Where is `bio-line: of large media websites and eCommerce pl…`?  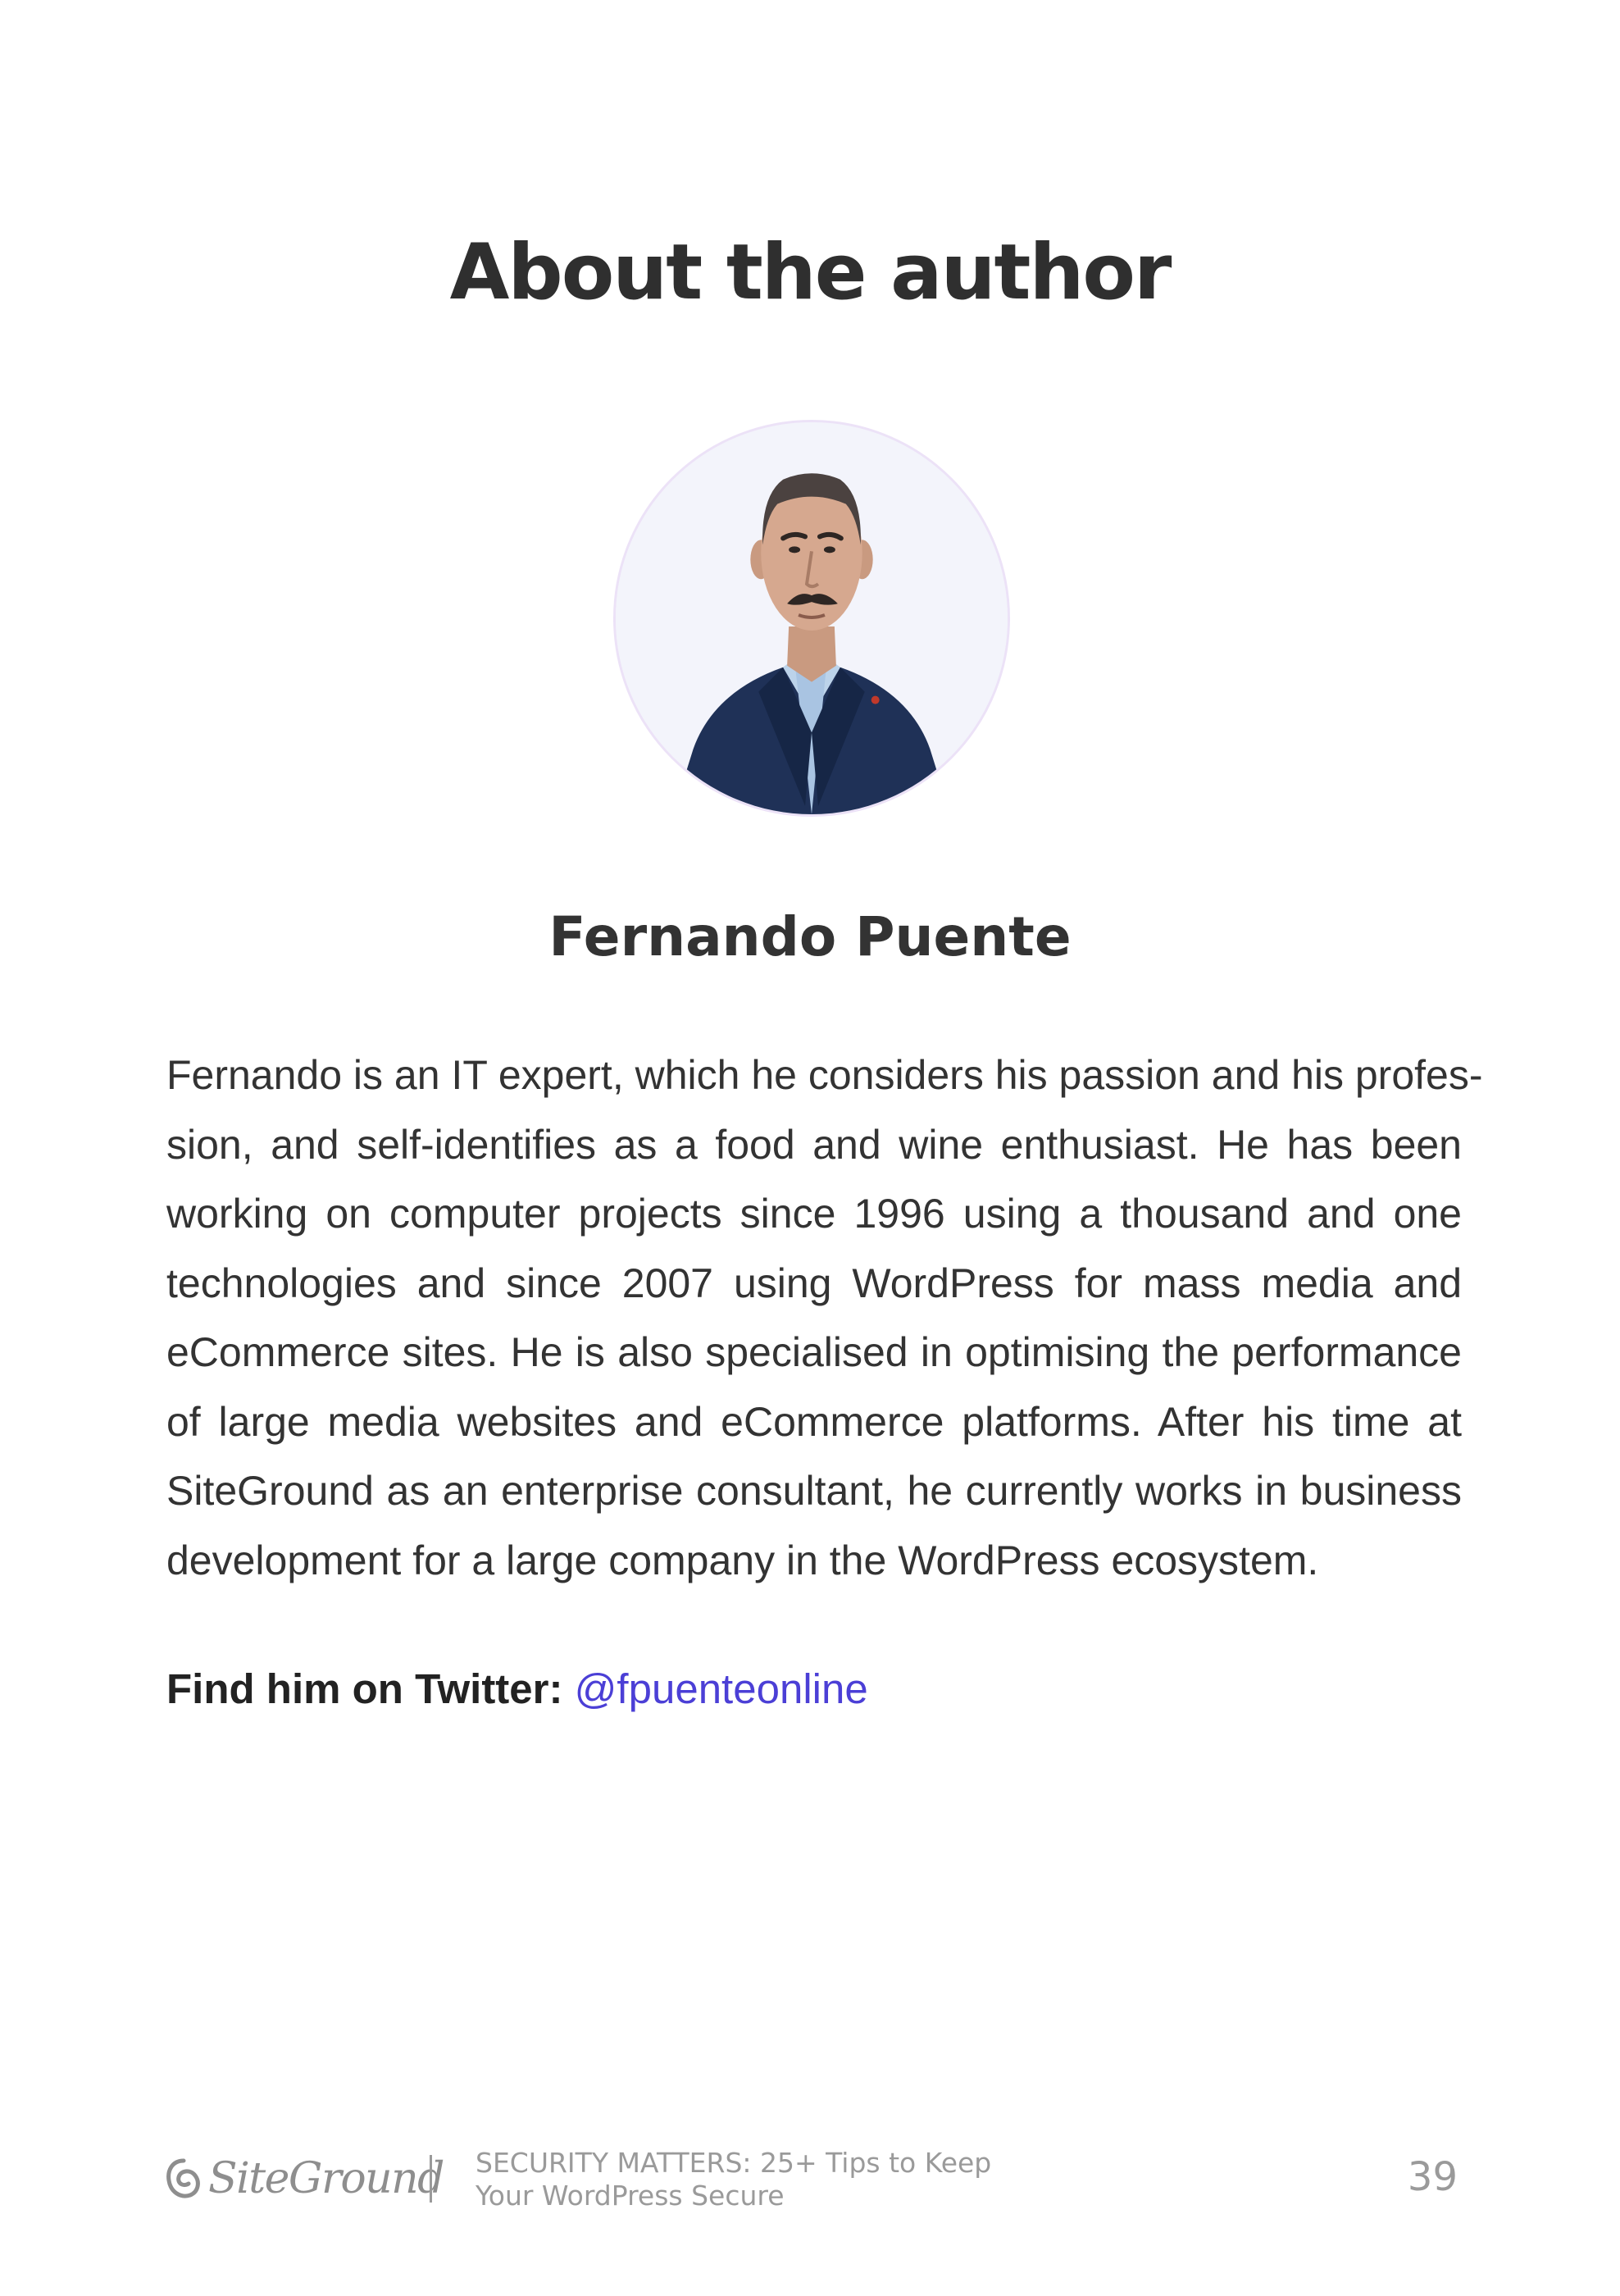 bio-line: of large media websites and eCommerce pl… is located at coordinates (814, 1421).